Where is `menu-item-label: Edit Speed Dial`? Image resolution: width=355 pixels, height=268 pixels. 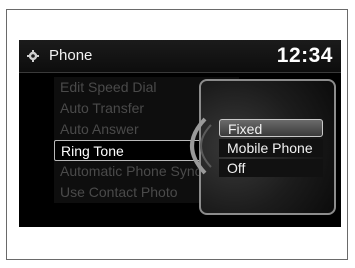
menu-item-label: Edit Speed Dial is located at coordinates (108, 87).